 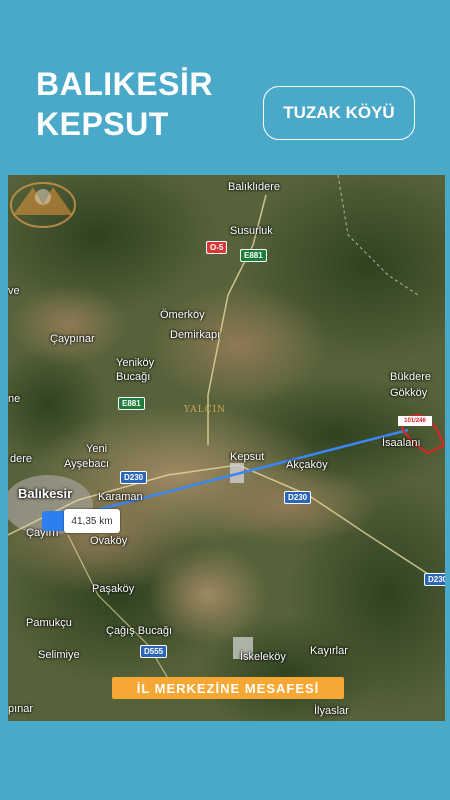 What do you see at coordinates (72, 339) in the screenshot?
I see `place-label: Çaypınar` at bounding box center [72, 339].